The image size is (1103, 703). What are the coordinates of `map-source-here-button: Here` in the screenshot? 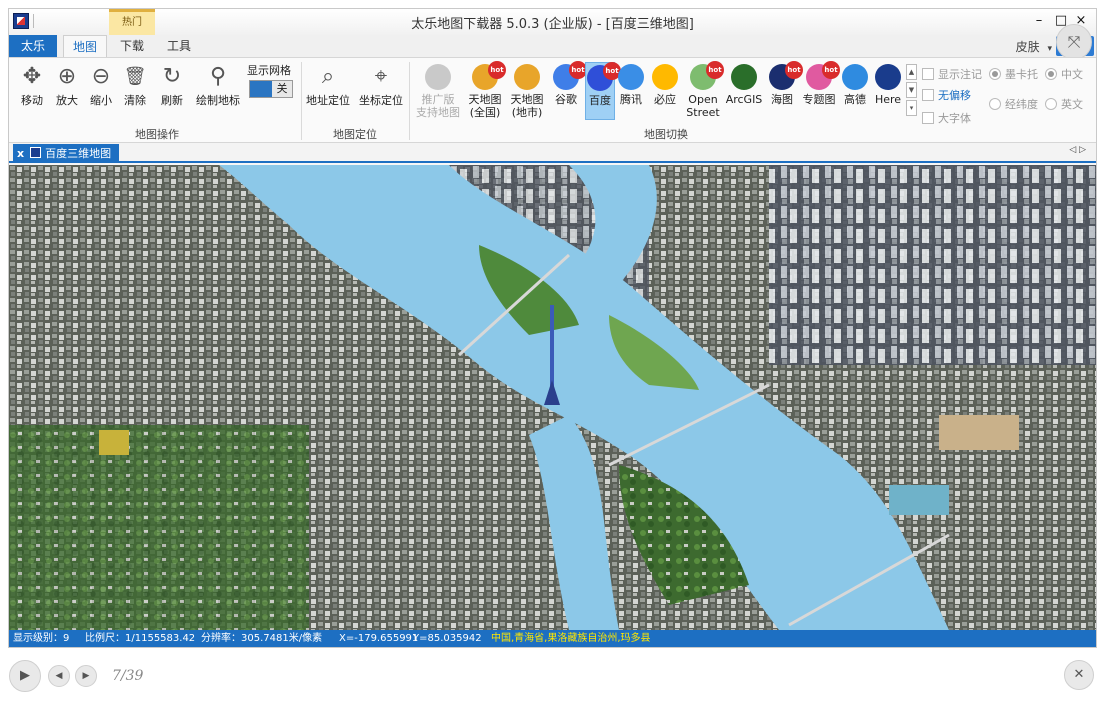 It's located at (888, 91).